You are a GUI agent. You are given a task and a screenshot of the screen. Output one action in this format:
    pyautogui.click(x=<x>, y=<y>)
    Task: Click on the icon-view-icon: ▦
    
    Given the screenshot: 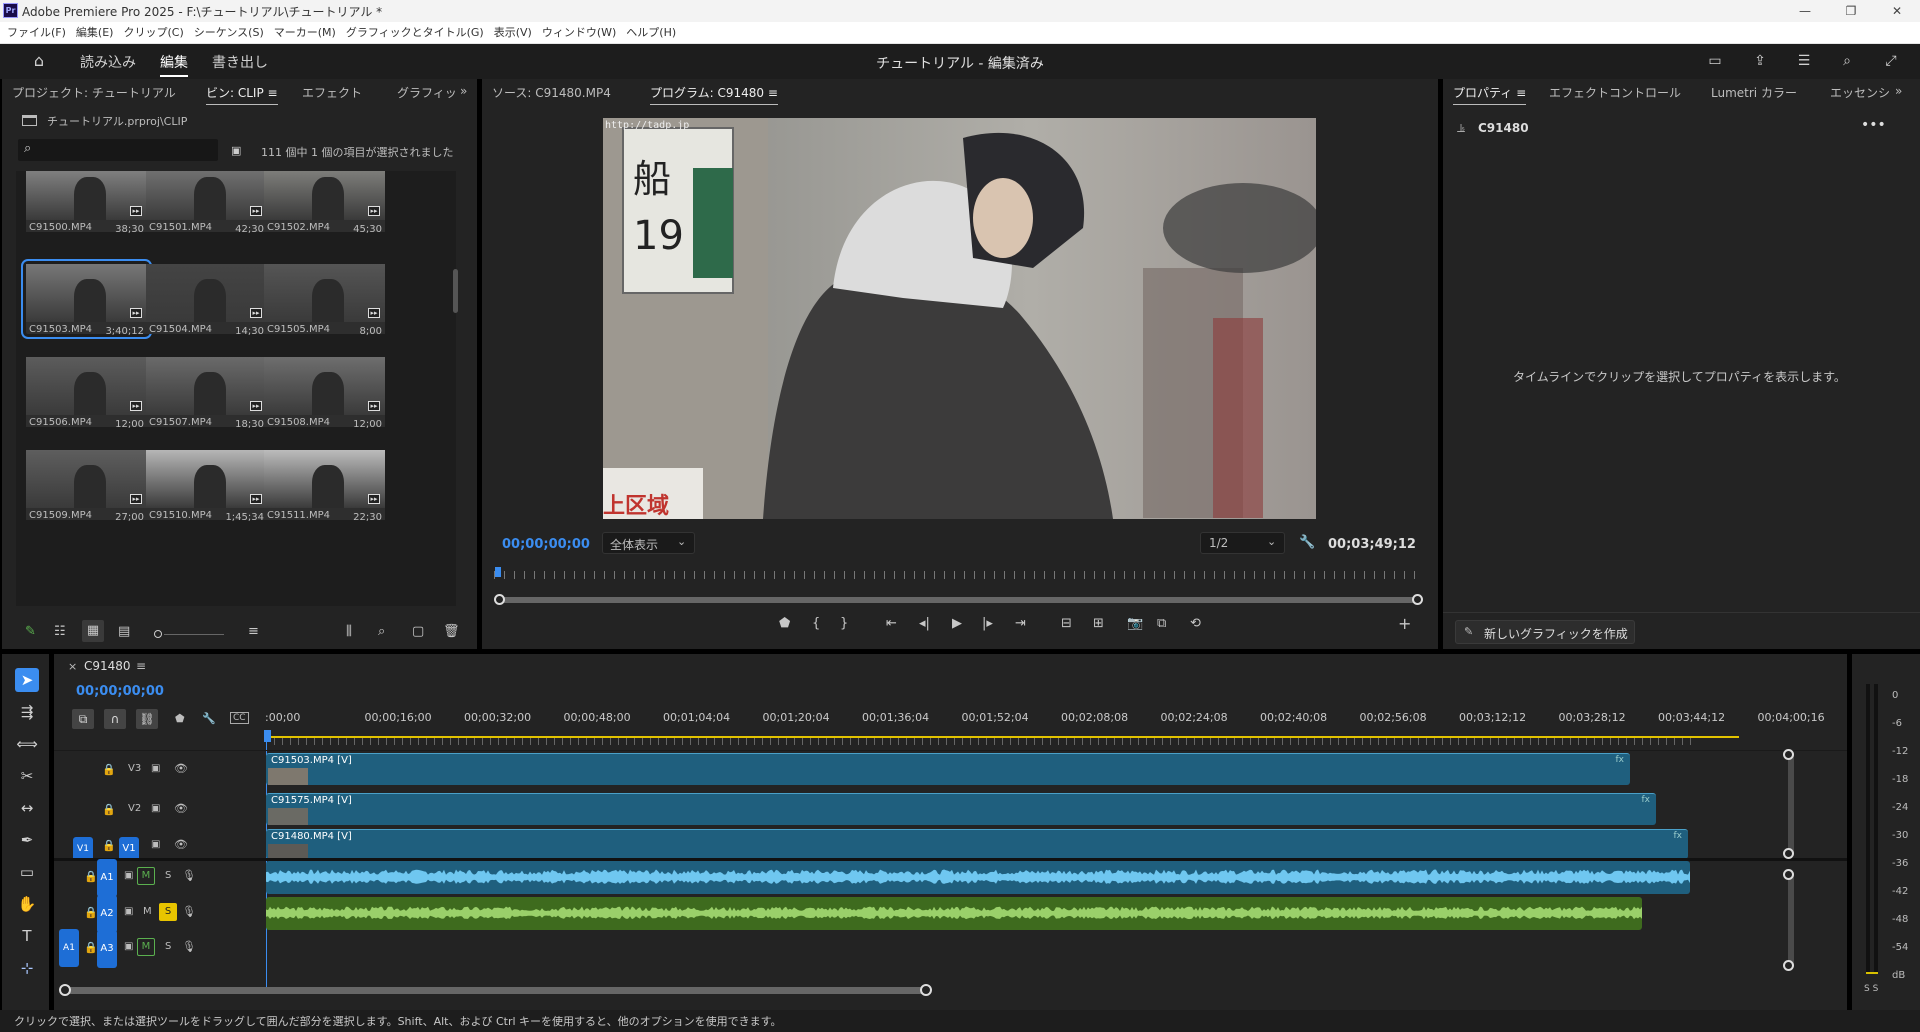 What is the action you would take?
    pyautogui.click(x=93, y=631)
    